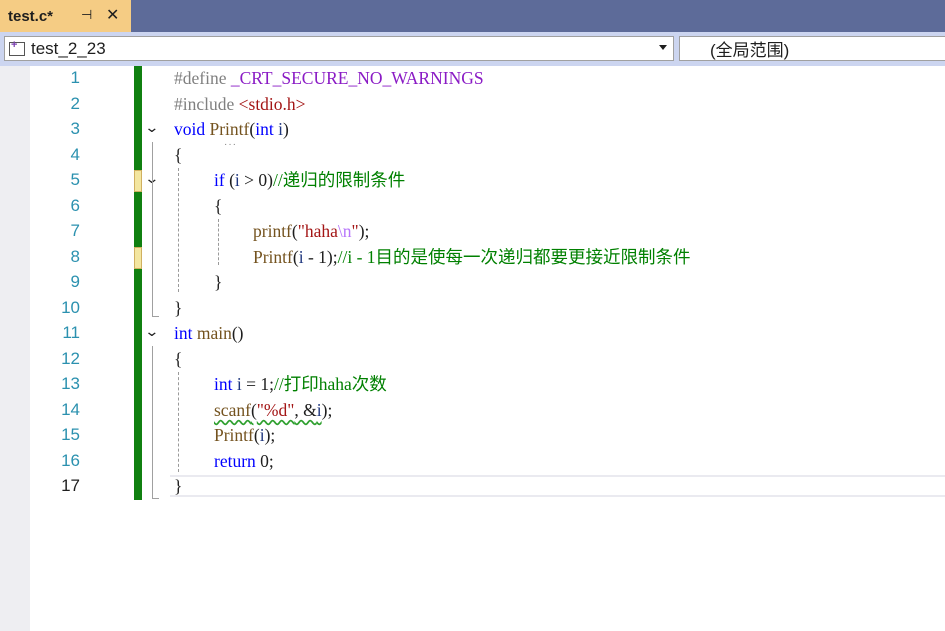  Describe the element at coordinates (75, 77) in the screenshot. I see `line-number: 1` at that location.